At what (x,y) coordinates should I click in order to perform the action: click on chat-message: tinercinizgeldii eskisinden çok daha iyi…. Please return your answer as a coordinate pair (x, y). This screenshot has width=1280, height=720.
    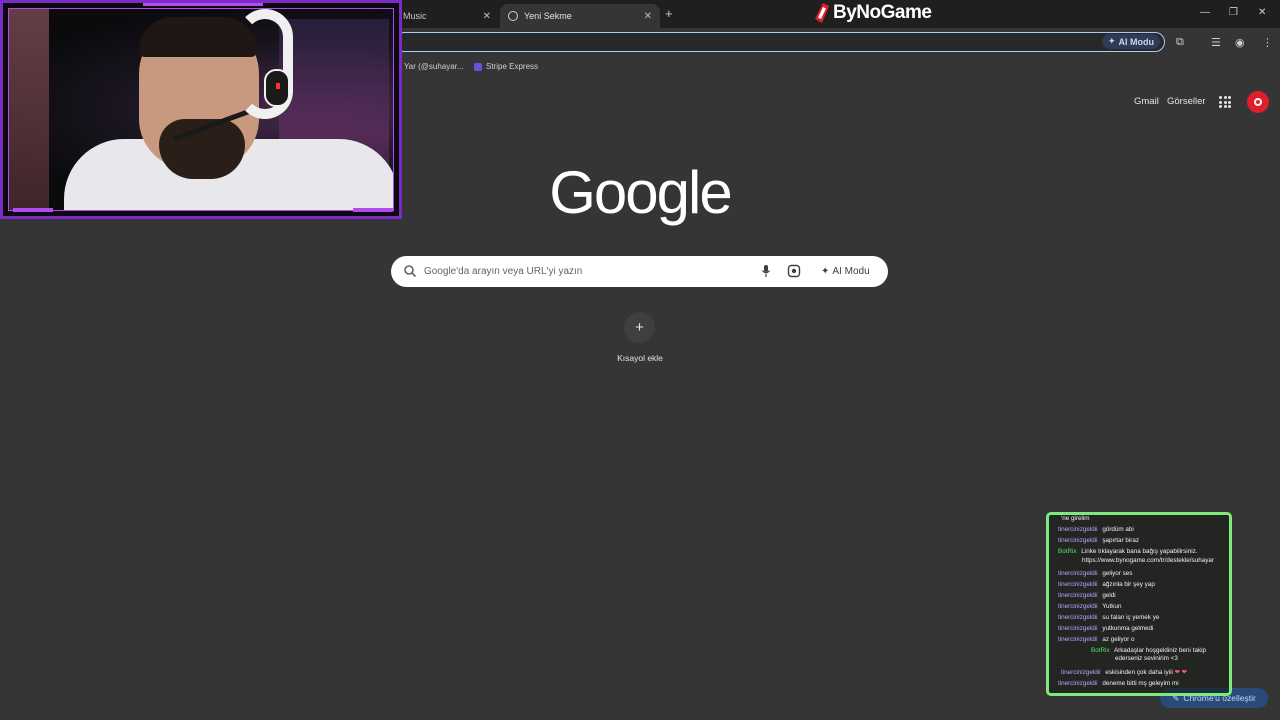
    Looking at the image, I should click on (1145, 672).